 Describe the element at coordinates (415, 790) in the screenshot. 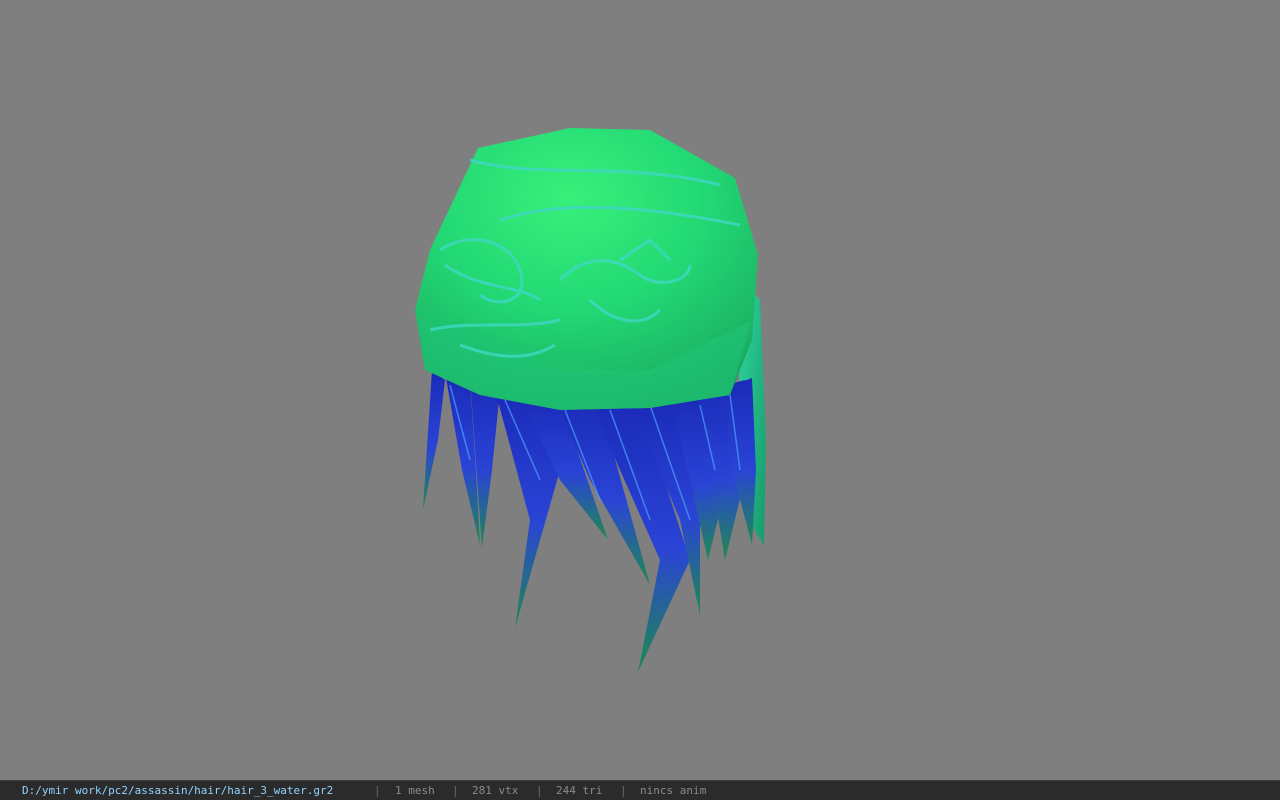

I see `mesh-count: 1 mesh` at that location.